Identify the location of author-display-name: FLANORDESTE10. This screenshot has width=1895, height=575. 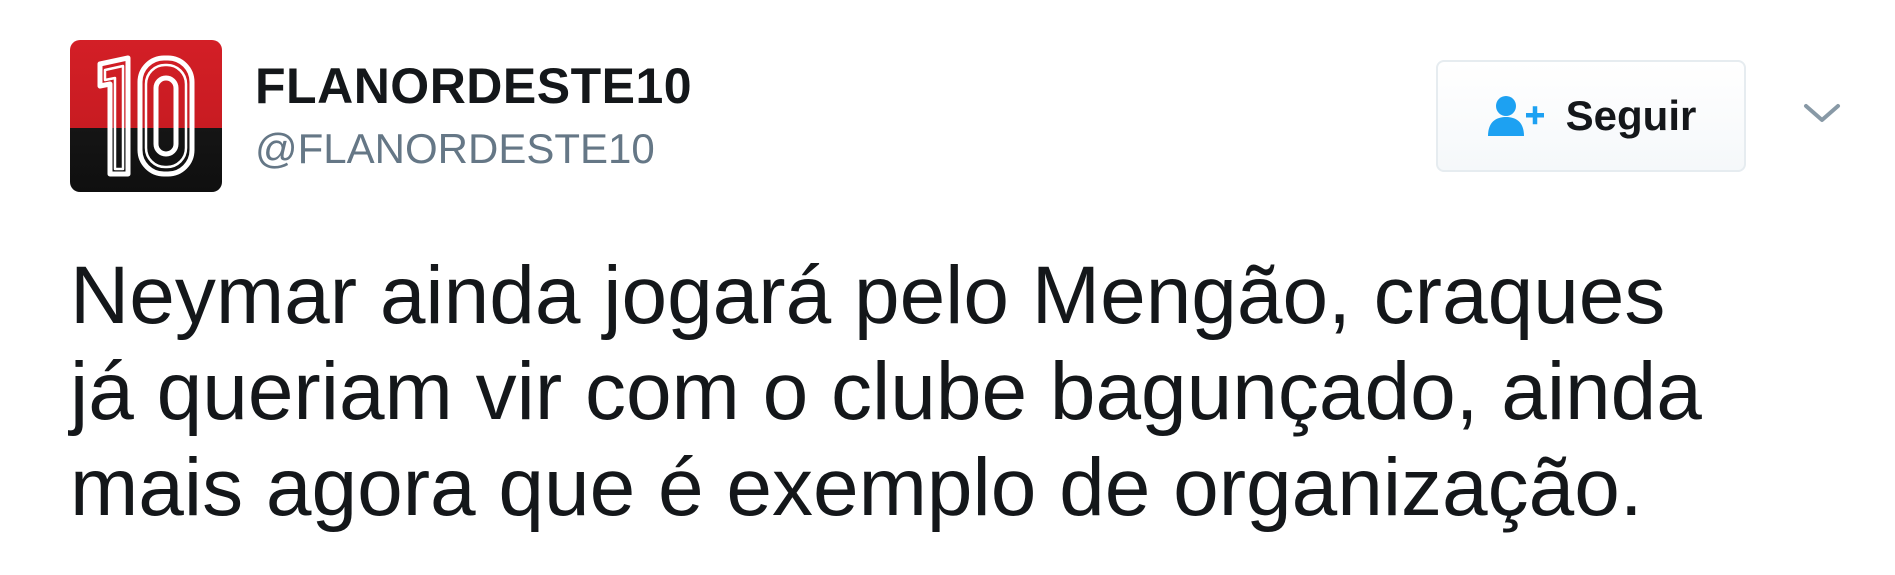
(473, 86).